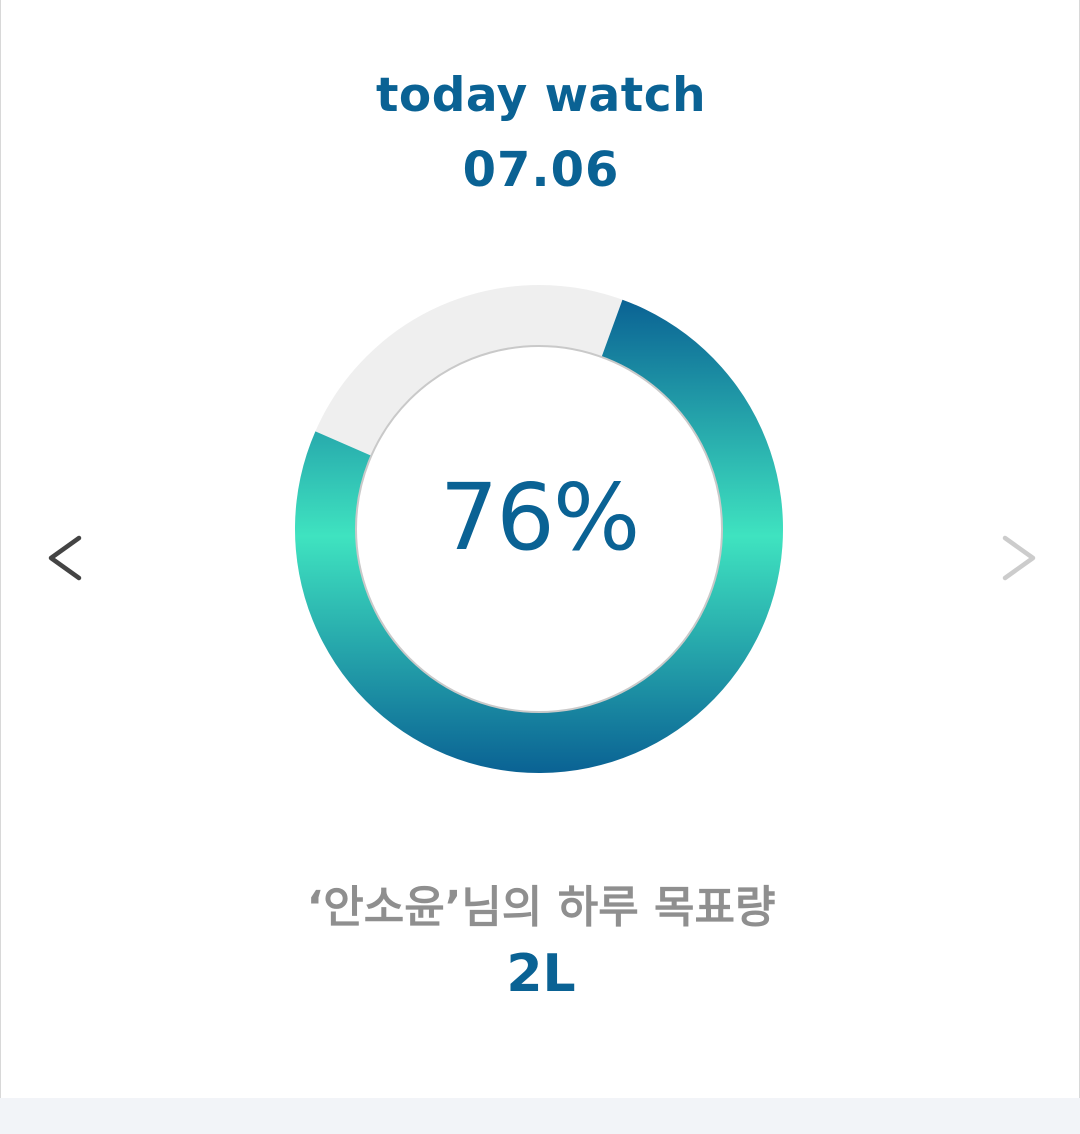  Describe the element at coordinates (541, 974) in the screenshot. I see `daily-goal-value: 2L` at that location.